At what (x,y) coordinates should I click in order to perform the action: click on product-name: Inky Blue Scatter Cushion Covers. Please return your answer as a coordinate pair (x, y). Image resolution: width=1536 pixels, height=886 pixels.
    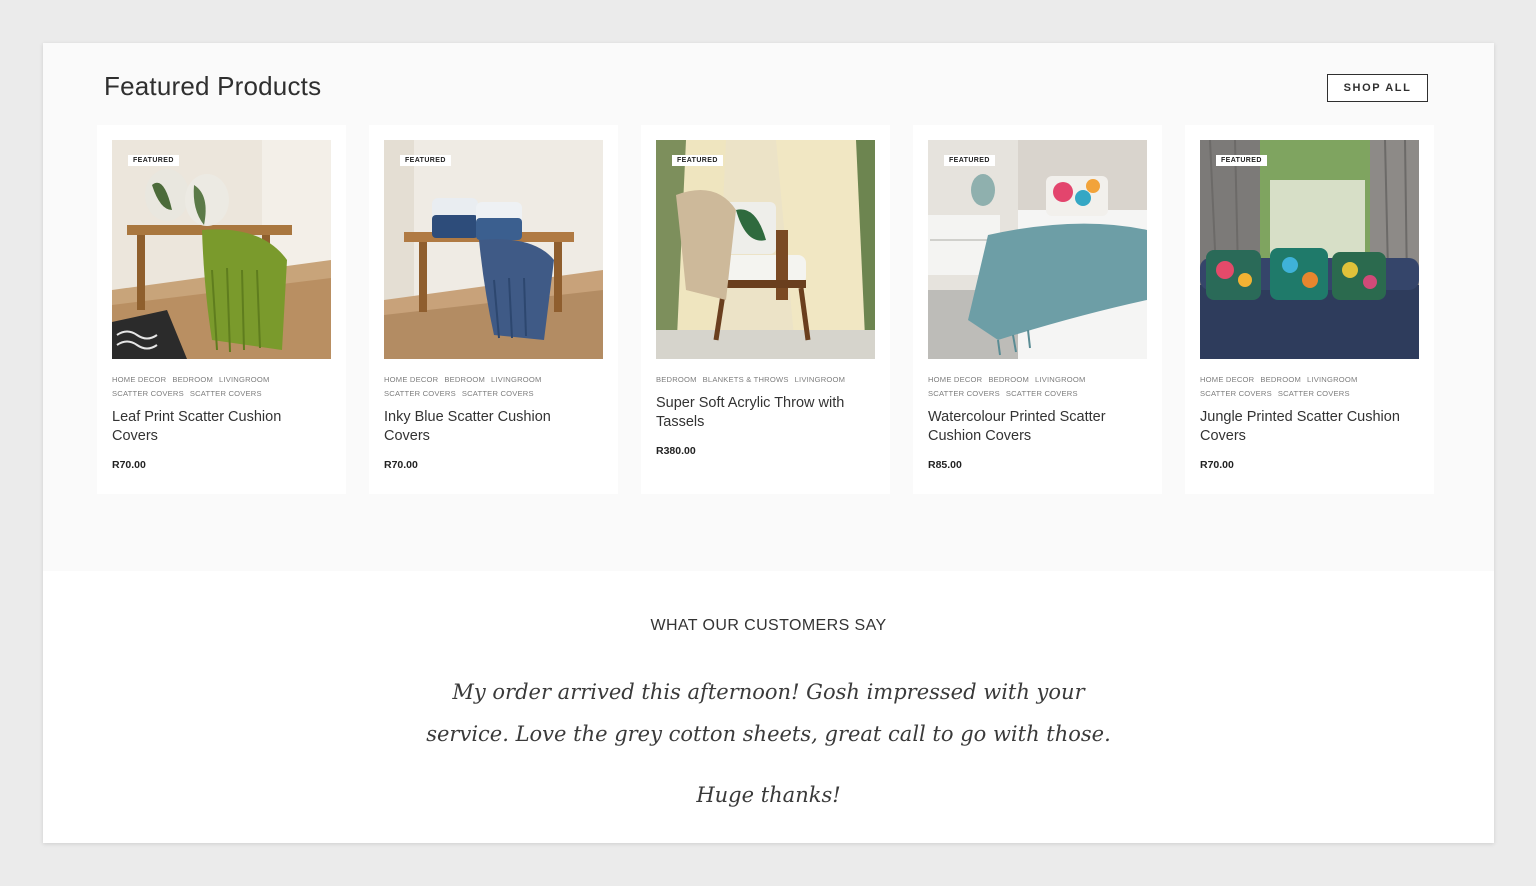
    Looking at the image, I should click on (489, 427).